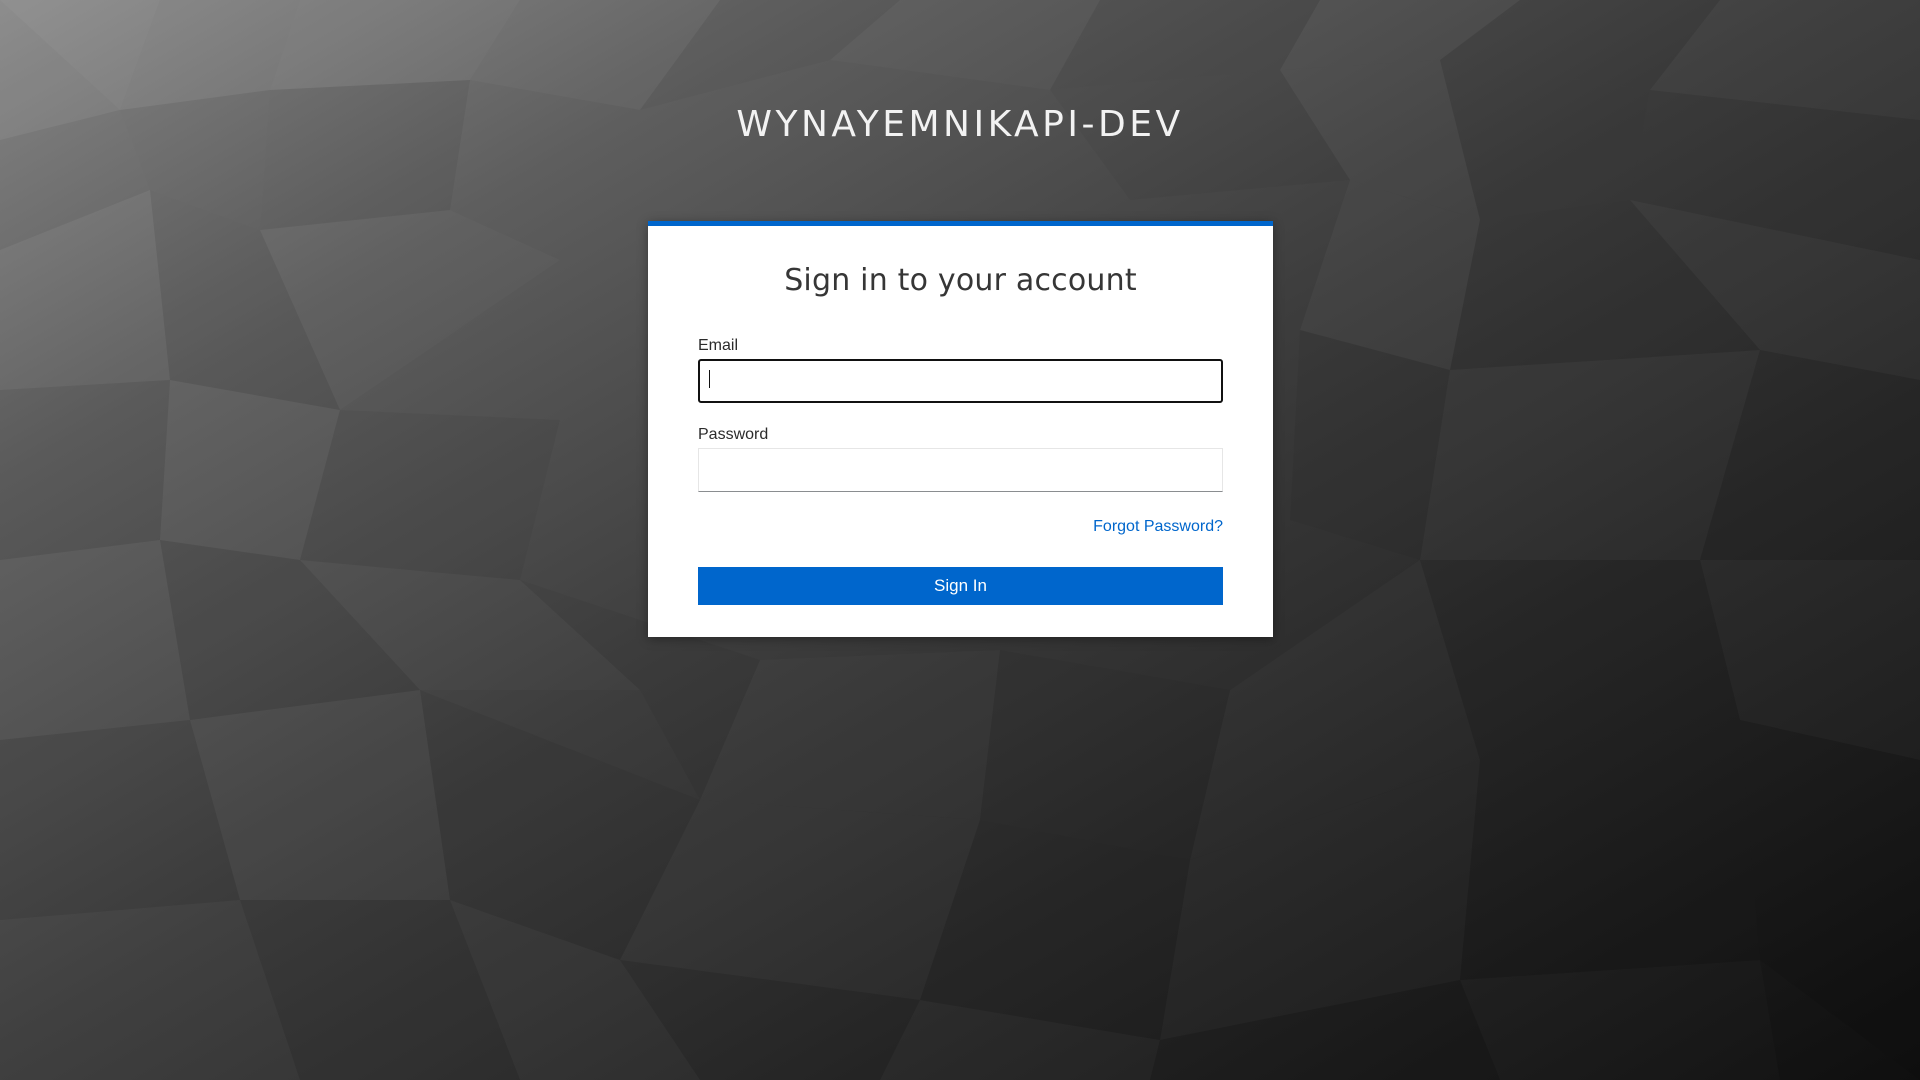 This screenshot has width=1920, height=1080. I want to click on sign-in-button: Sign In, so click(960, 586).